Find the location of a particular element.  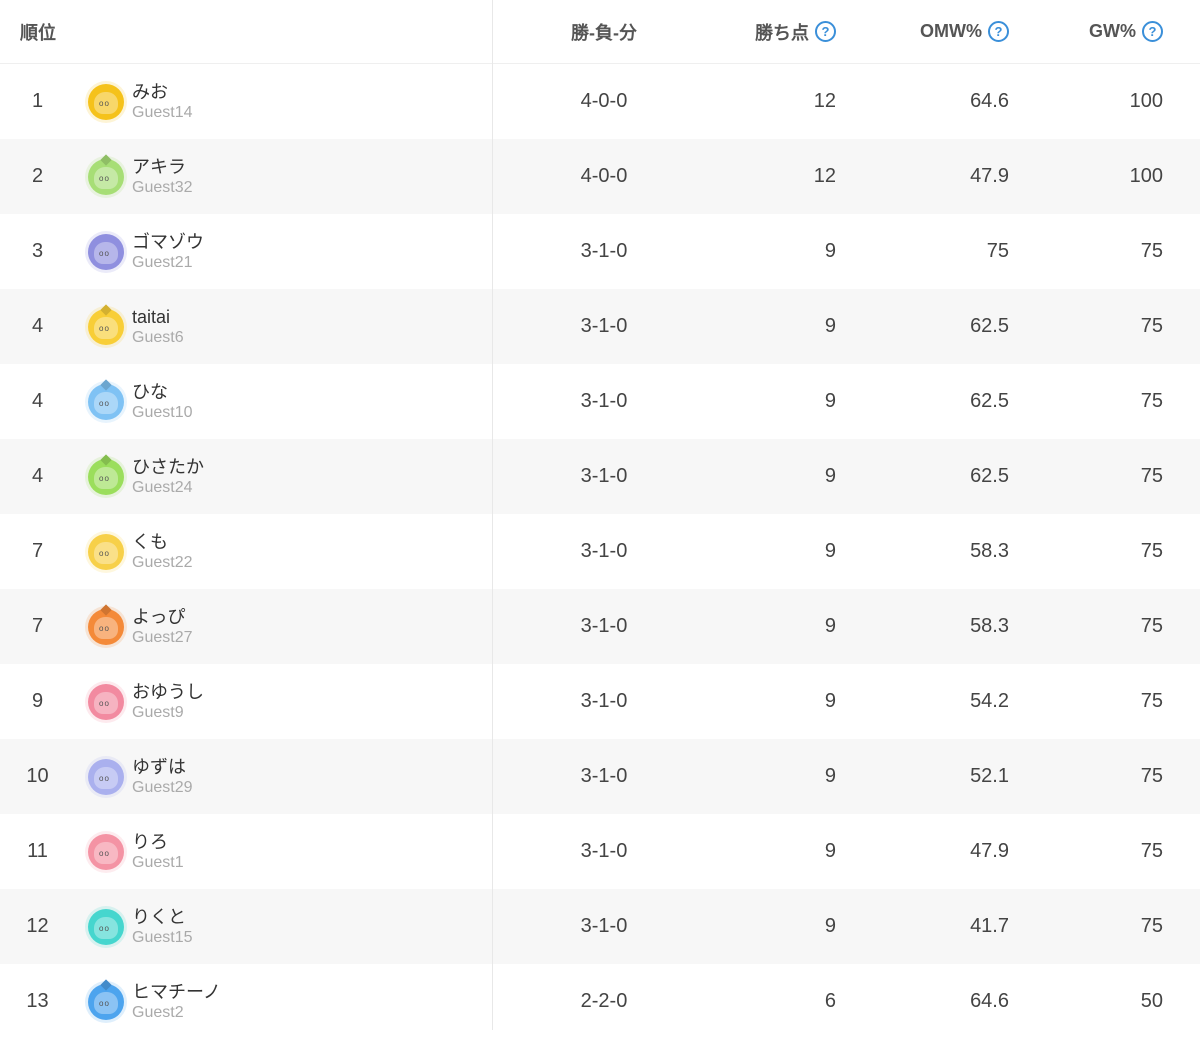

table-row: 4 oo ひな Guest10 3-1-0 9 62.5 75 is located at coordinates (600, 401).